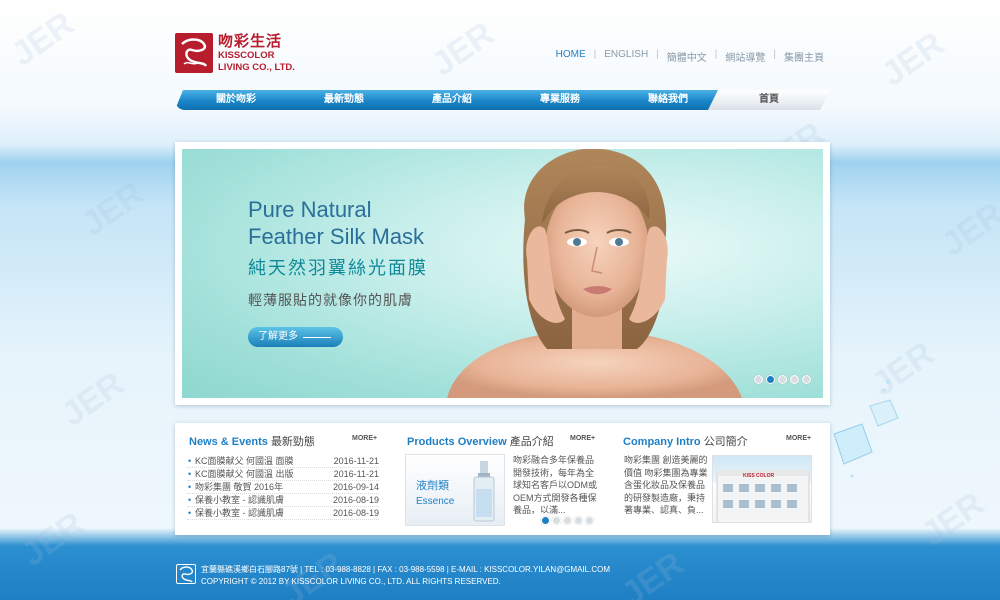  Describe the element at coordinates (186, 574) in the screenshot. I see `footer-logo-icon` at that location.